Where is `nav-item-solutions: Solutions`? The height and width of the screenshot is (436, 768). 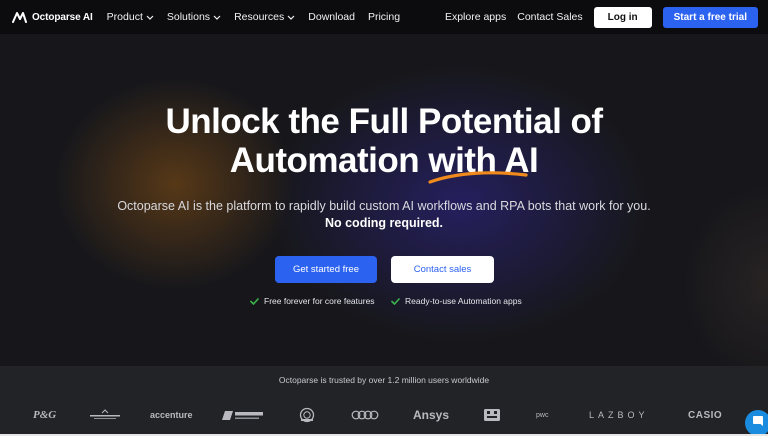
nav-item-solutions: Solutions is located at coordinates (194, 17).